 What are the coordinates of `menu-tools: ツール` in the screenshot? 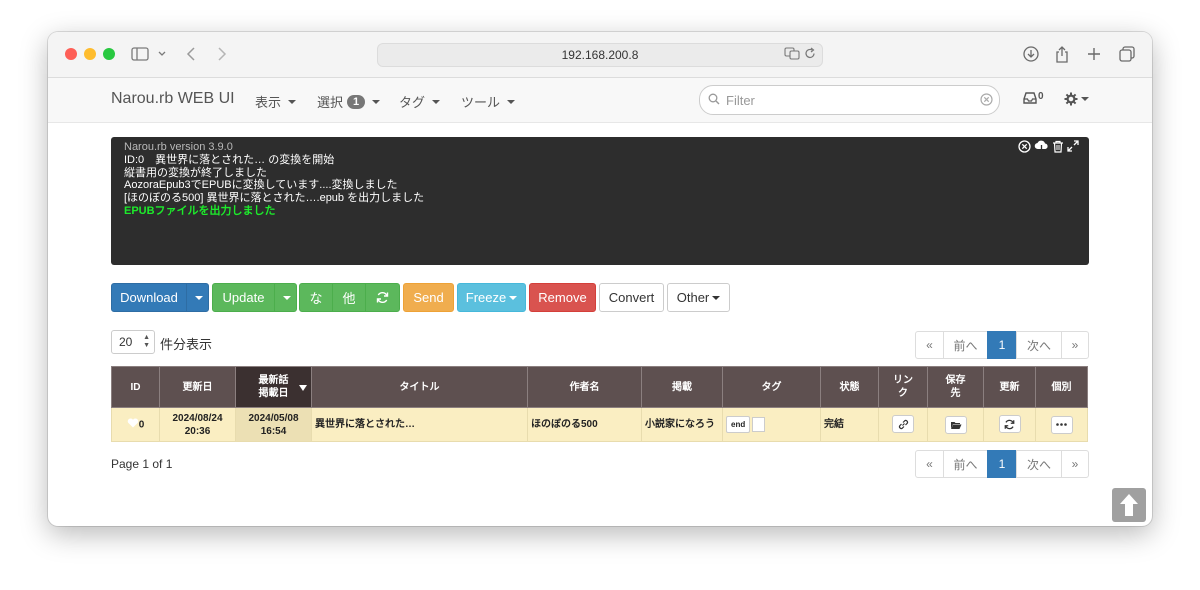 It's located at (488, 101).